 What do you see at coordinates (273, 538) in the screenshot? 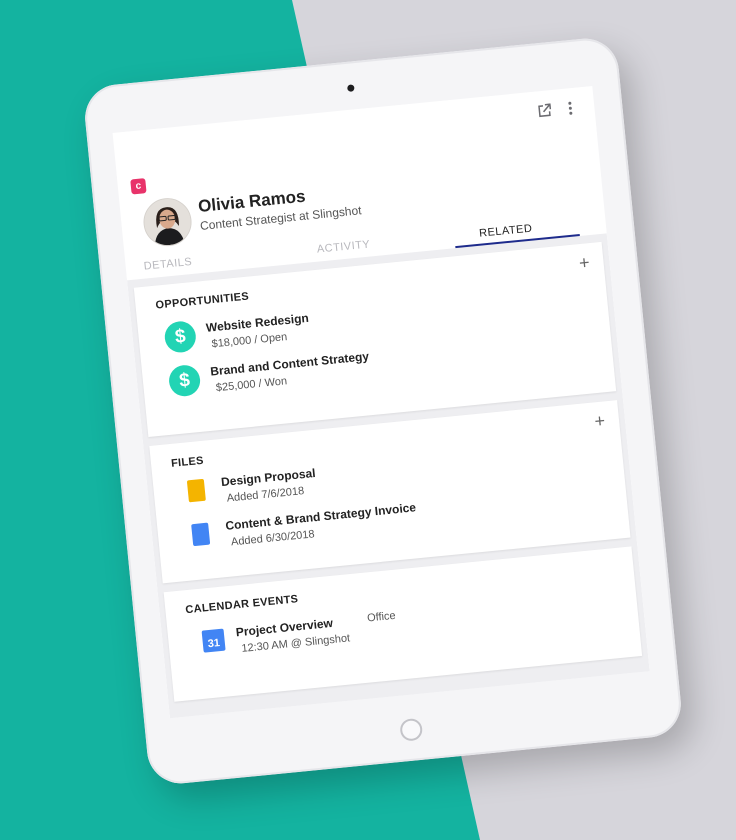
I see `file-detail: Added 6/30/2018` at bounding box center [273, 538].